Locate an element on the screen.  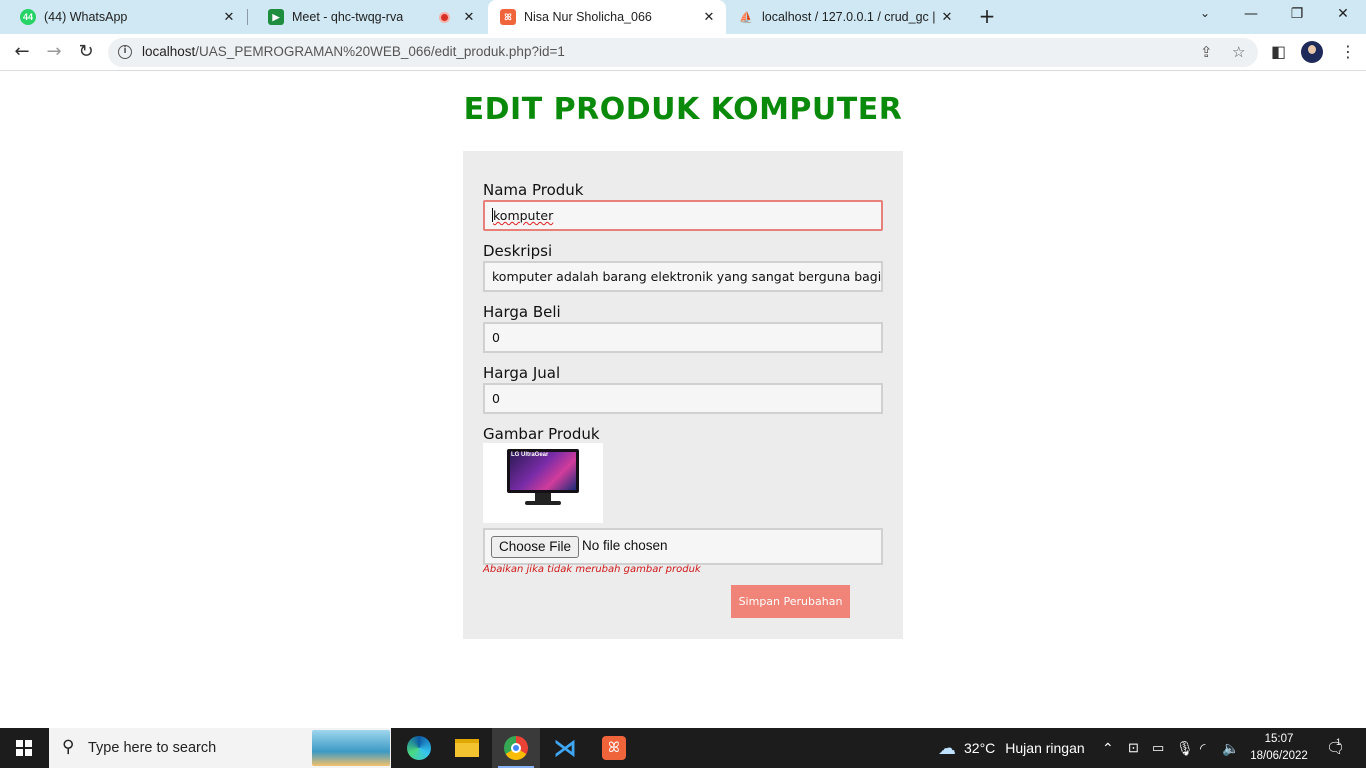
tab-phpmyadmin: ⛵ localhost / 127.0.0.1 / crud_gc | p ✕ is located at coordinates (846, 17).